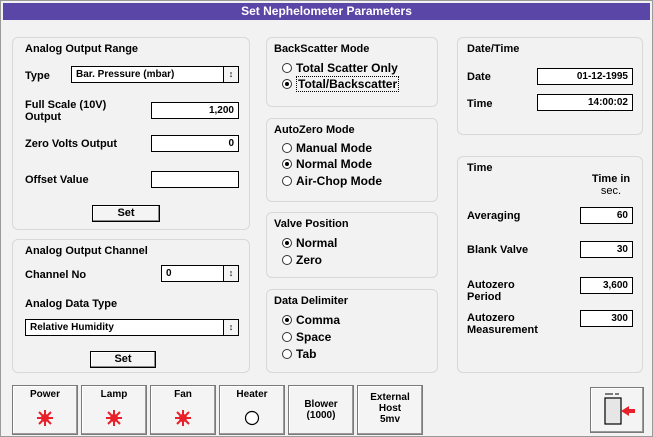  I want to click on analog-data-type-label: Analog Data Type, so click(71, 304).